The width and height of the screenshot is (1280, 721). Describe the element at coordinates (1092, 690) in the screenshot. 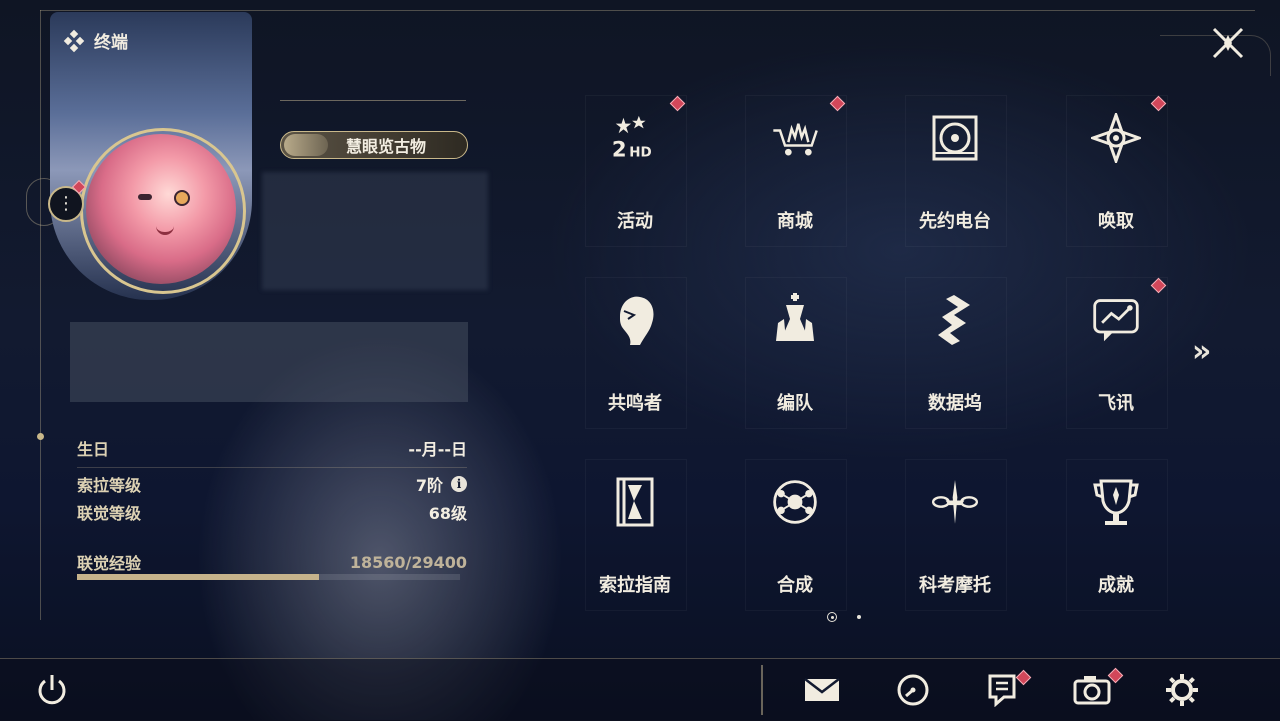

I see `camera-icon` at that location.